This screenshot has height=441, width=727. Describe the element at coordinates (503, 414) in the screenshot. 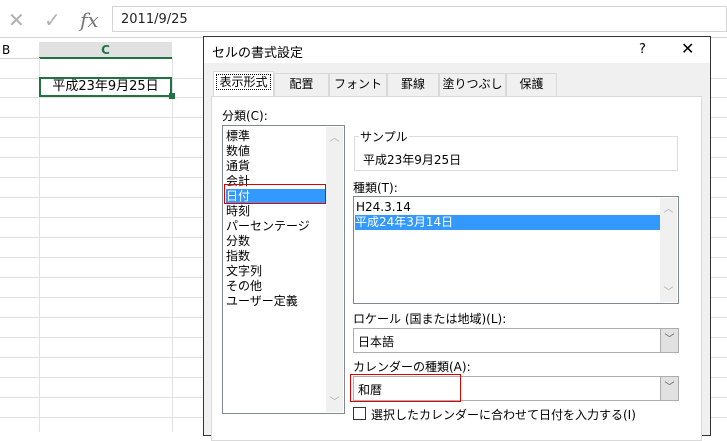

I see `checkbox-label: 選択したカレンダーに合わせて日付を入力する(I)` at that location.